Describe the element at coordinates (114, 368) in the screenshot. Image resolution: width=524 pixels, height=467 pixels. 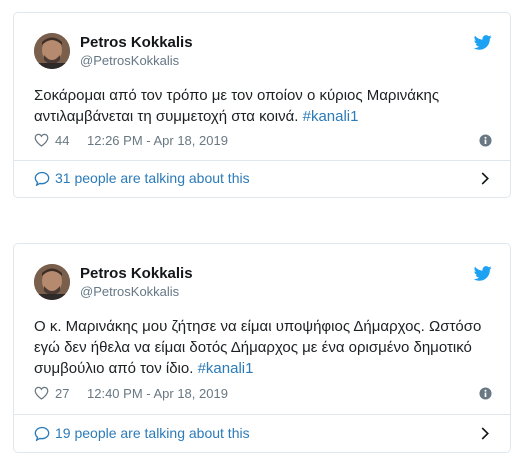
I see `tweet-text-fragment: συμβούλιο από τον ίδιο.` at that location.